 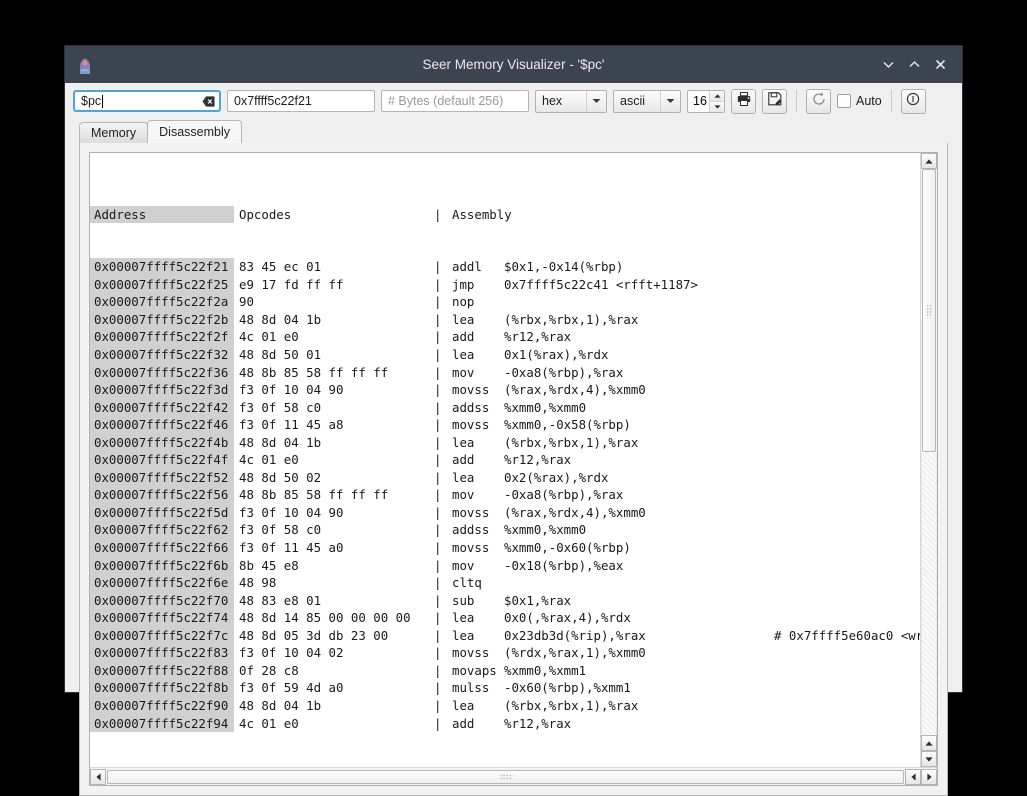 I want to click on row-operands: (%rbx,%rbx,1),%rax, so click(x=571, y=319).